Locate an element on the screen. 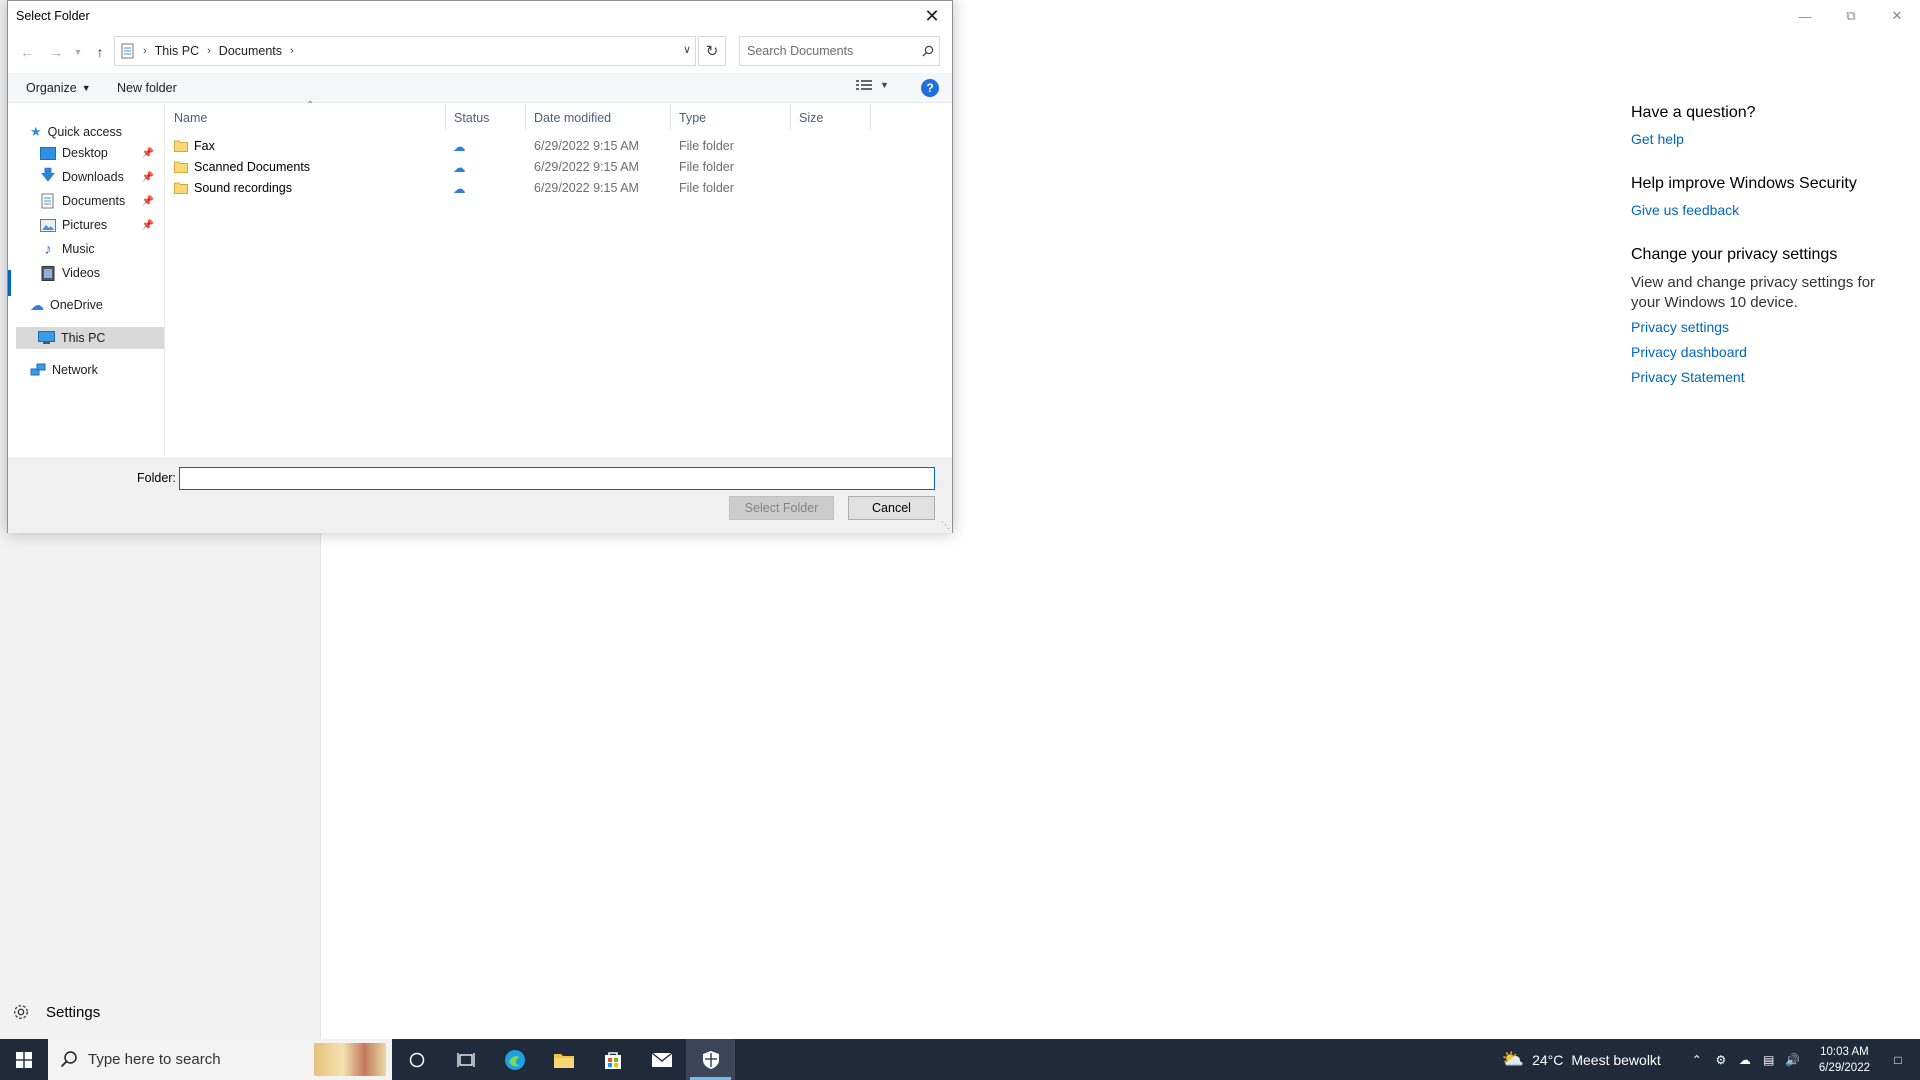  windows-security-button is located at coordinates (710, 1059).